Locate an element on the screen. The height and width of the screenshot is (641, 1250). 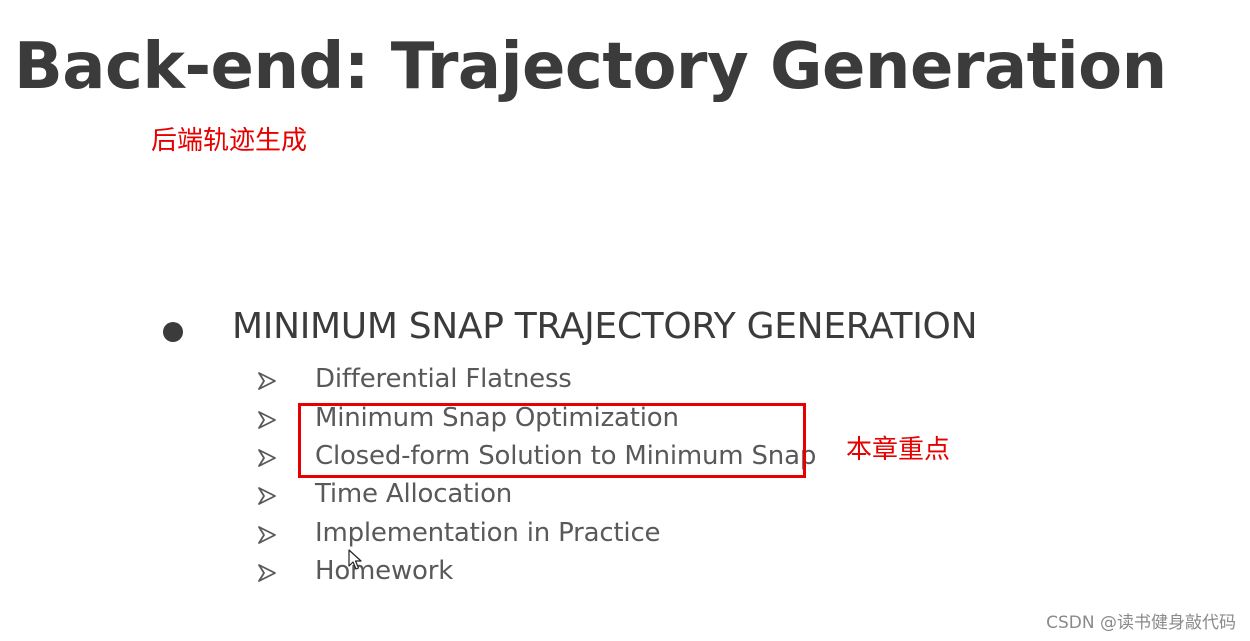
chapter-focus-annotation: 本章重点 is located at coordinates (898, 450).